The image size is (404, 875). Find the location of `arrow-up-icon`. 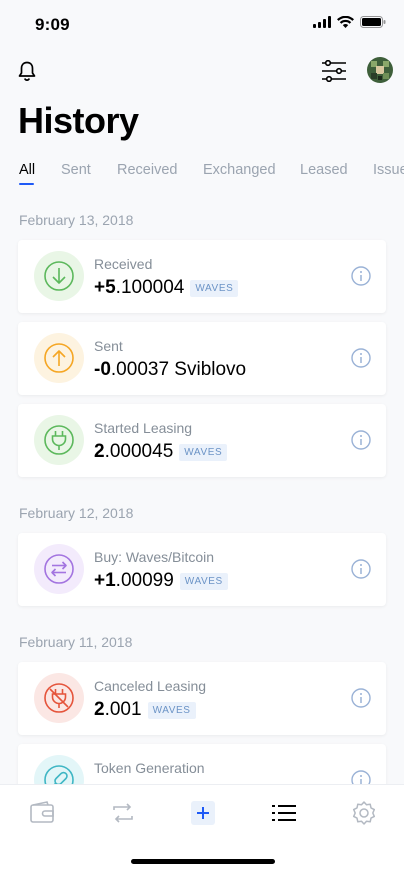

arrow-up-icon is located at coordinates (59, 358).